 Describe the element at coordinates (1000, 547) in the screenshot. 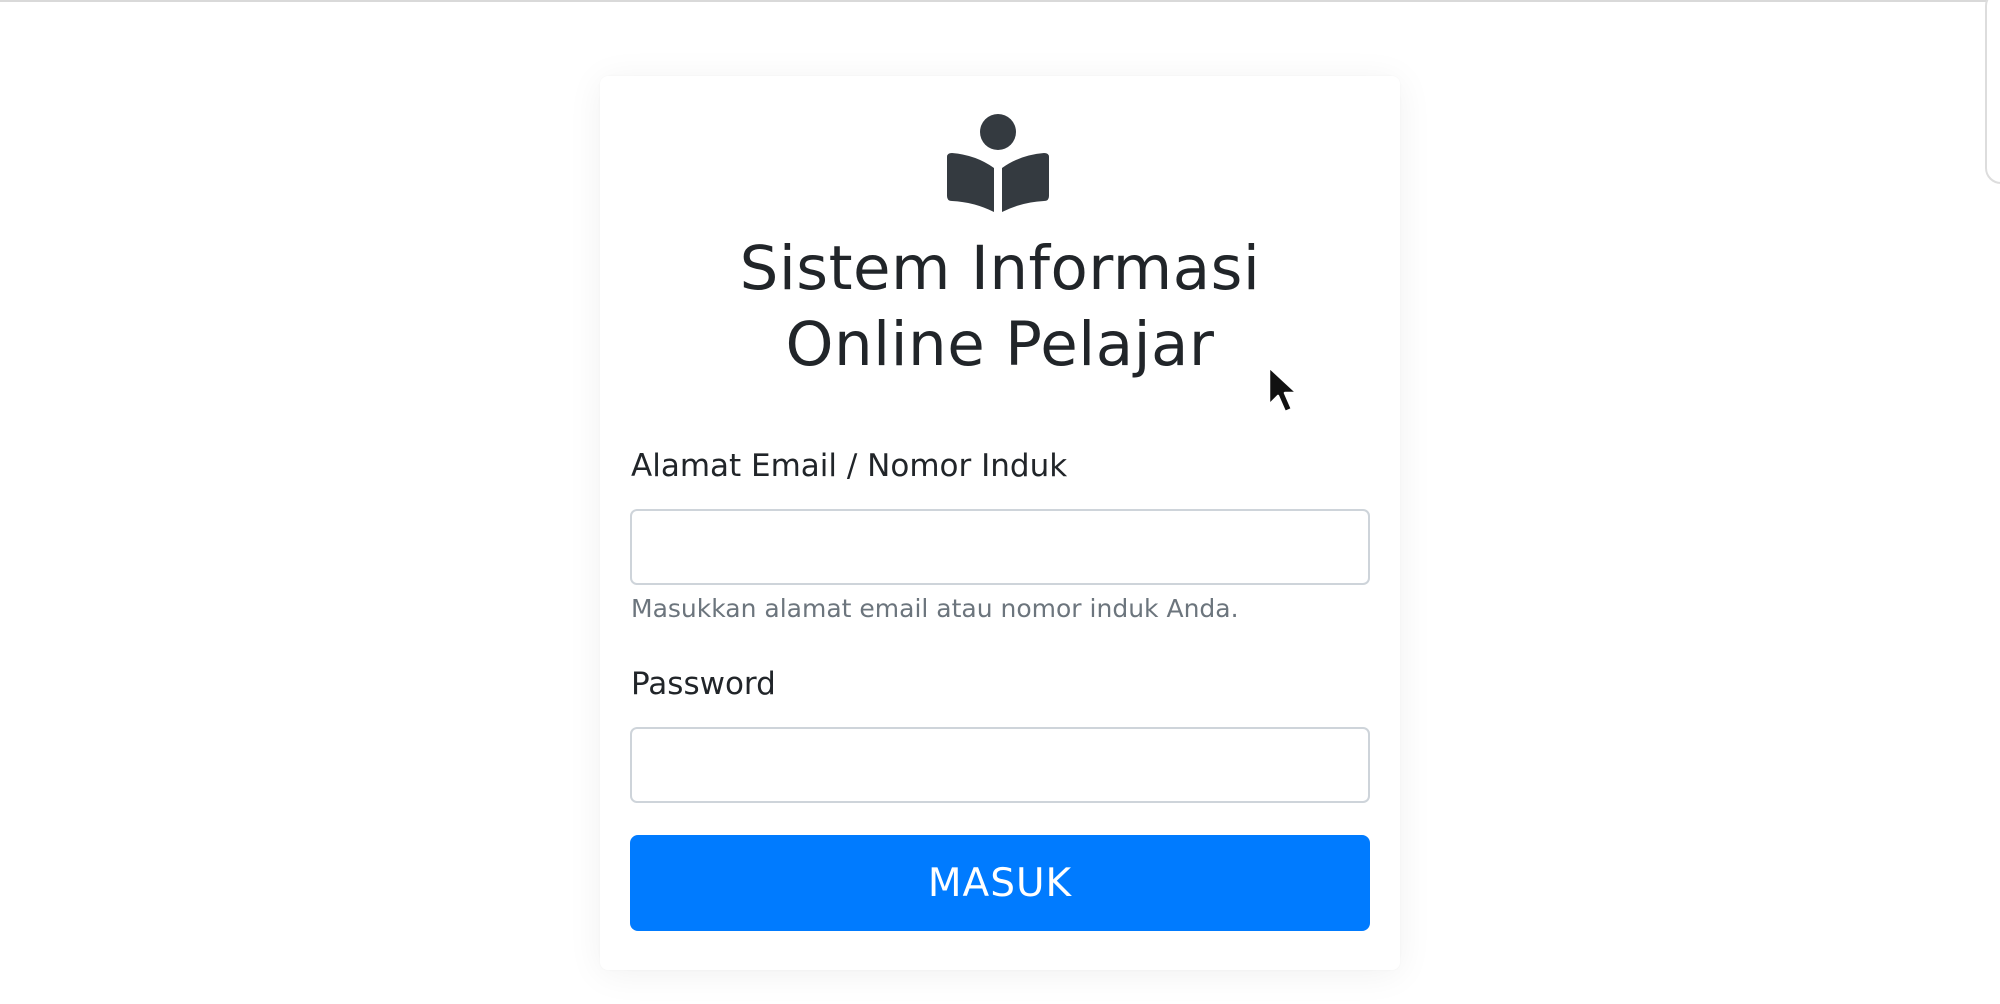

I see `email-input` at that location.